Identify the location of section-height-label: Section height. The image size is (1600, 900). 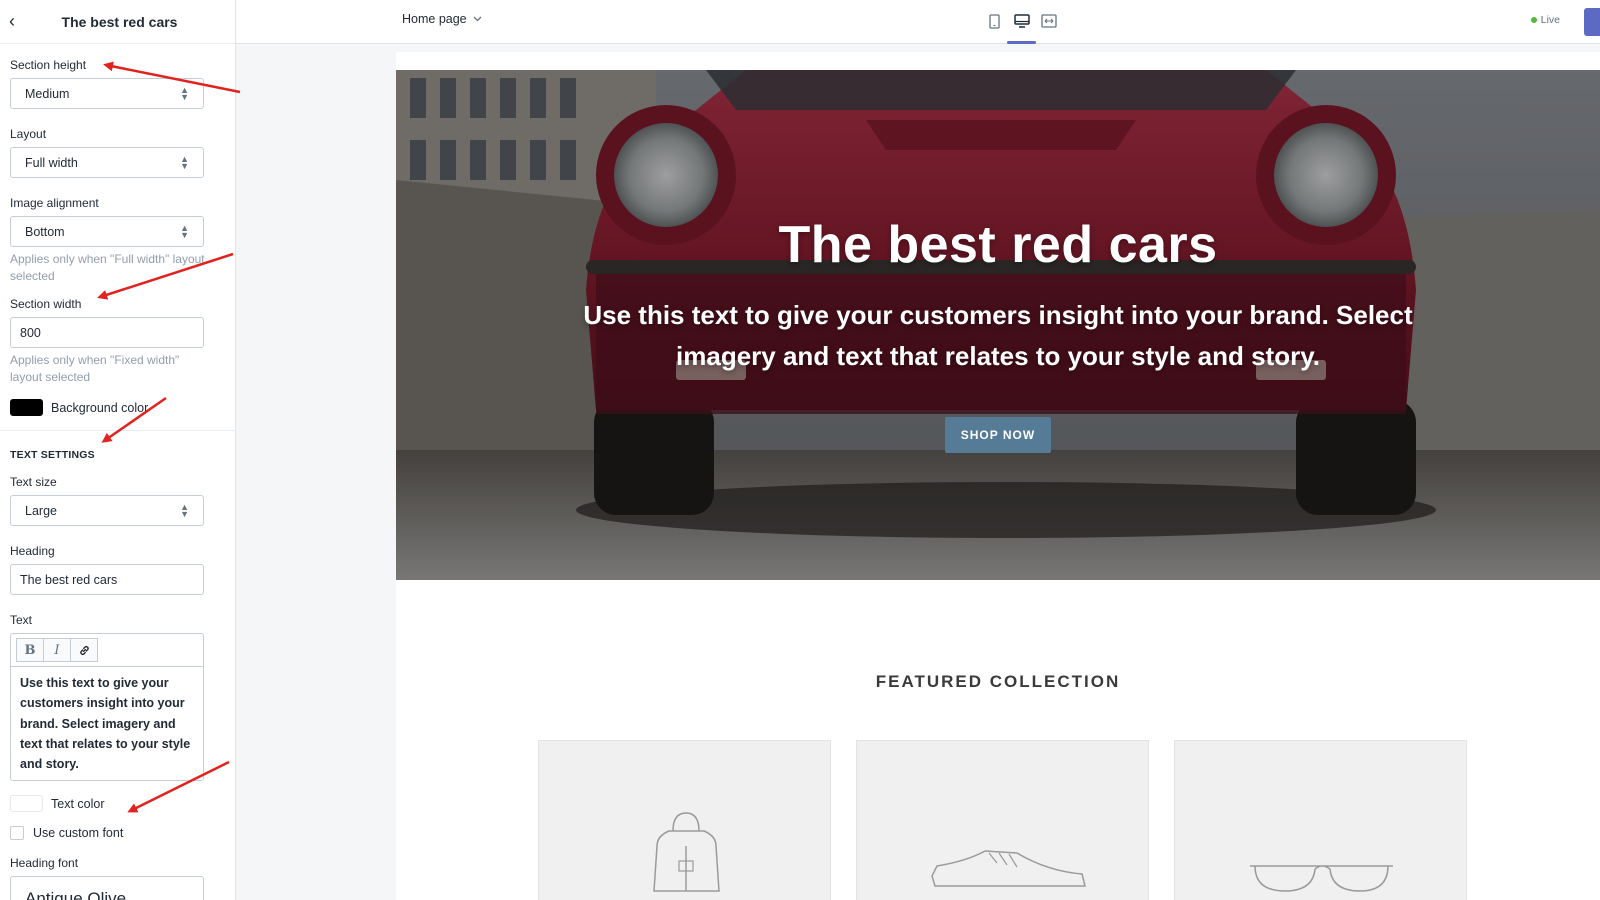
(48, 65).